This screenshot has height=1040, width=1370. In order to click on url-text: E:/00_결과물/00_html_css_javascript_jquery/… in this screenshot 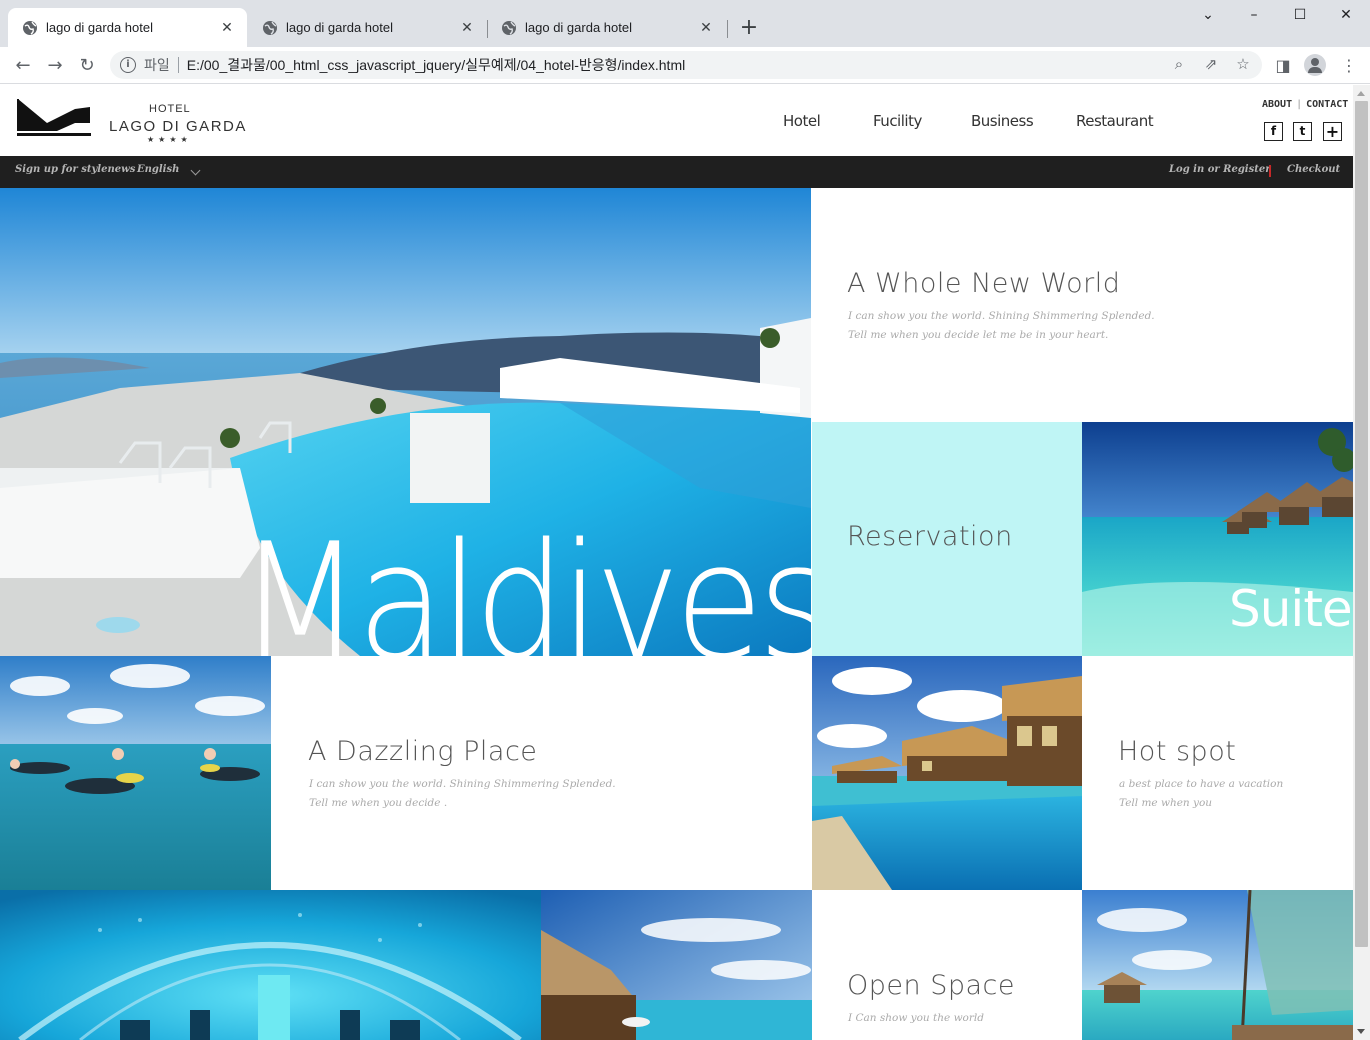, I will do `click(436, 65)`.